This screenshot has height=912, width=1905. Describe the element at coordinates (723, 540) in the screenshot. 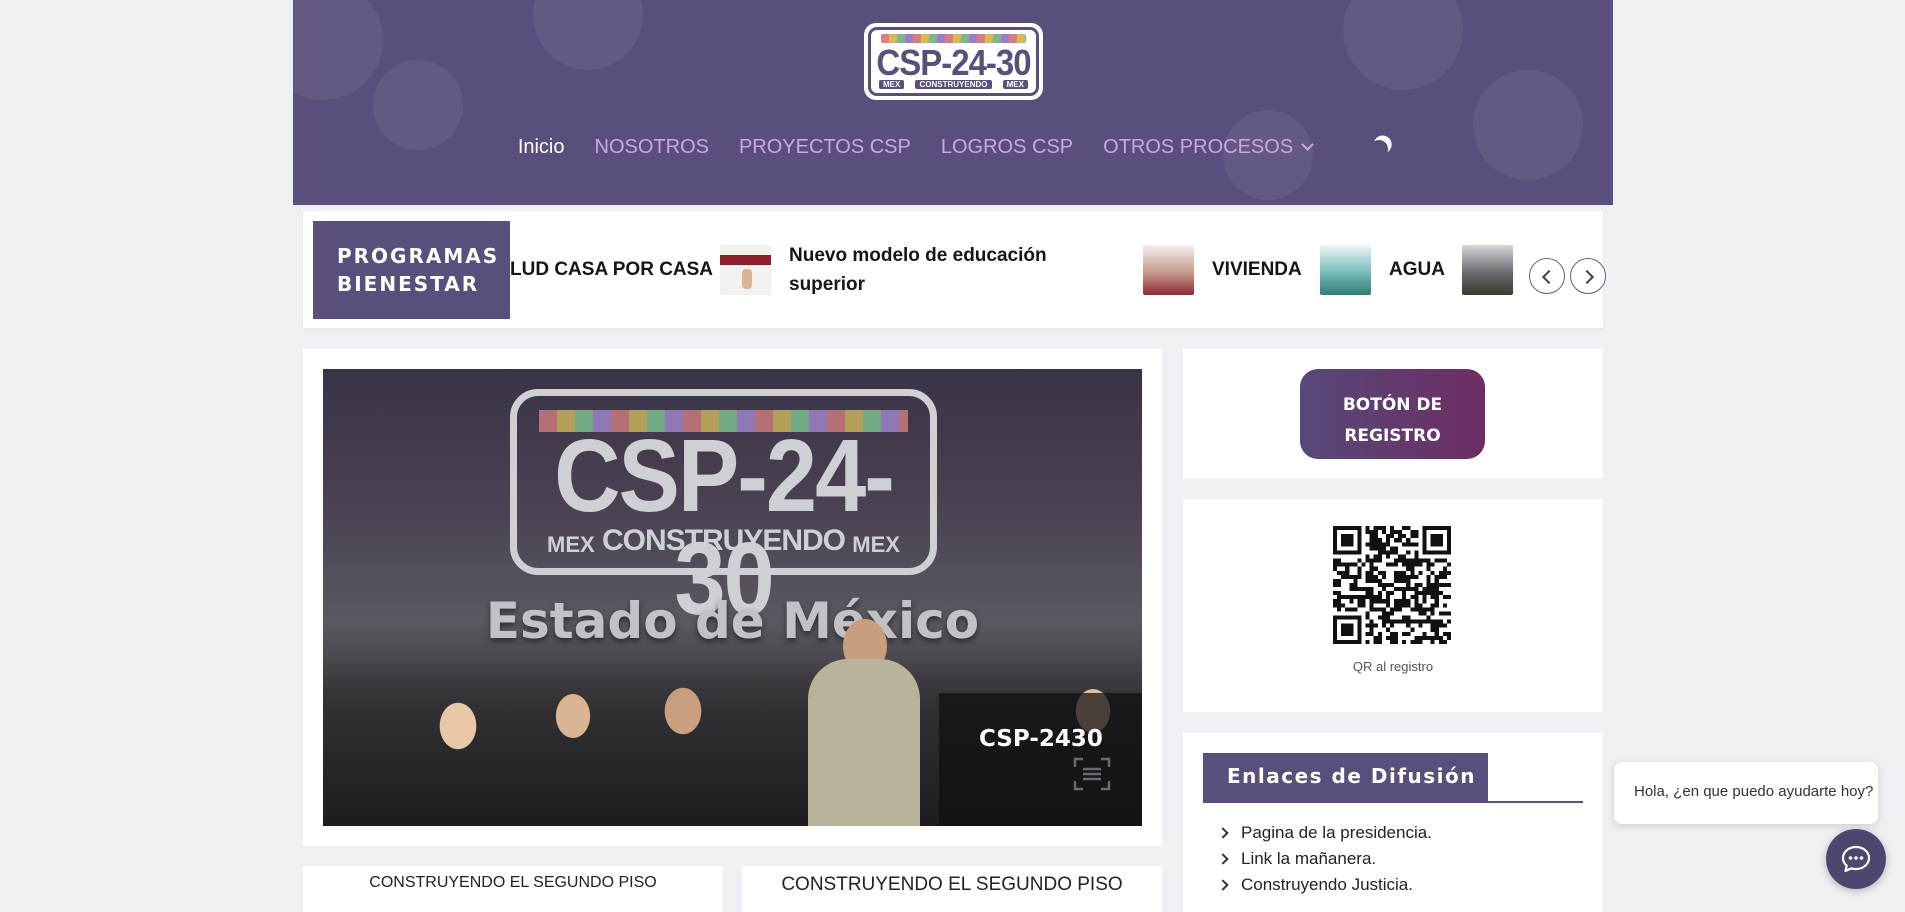

I see `hero-sign-subtitle: CONSTRUYENDO` at that location.